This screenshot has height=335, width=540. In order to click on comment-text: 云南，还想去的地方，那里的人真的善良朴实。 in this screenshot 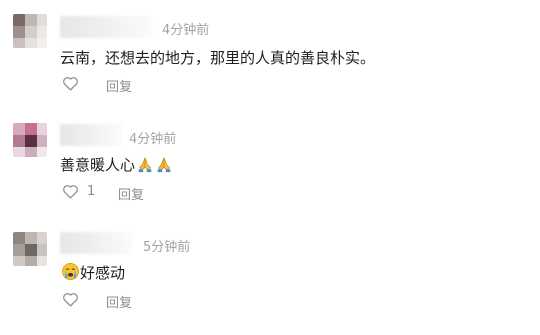, I will do `click(218, 58)`.